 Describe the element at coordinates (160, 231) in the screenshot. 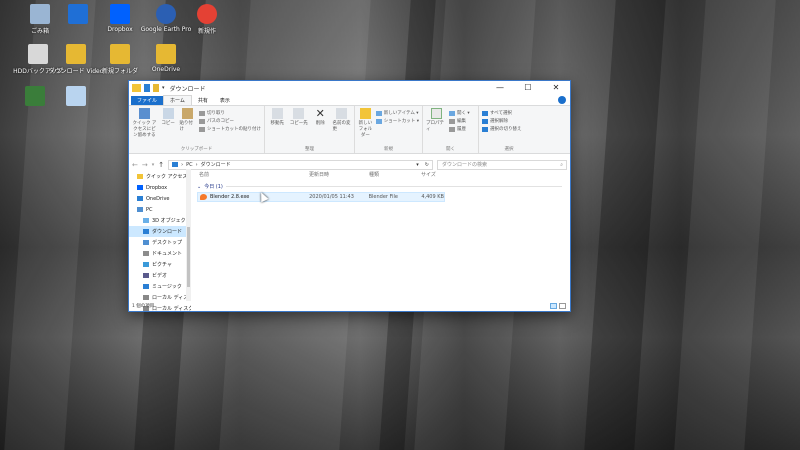

I see `sidebar-item: ダウンロード` at that location.